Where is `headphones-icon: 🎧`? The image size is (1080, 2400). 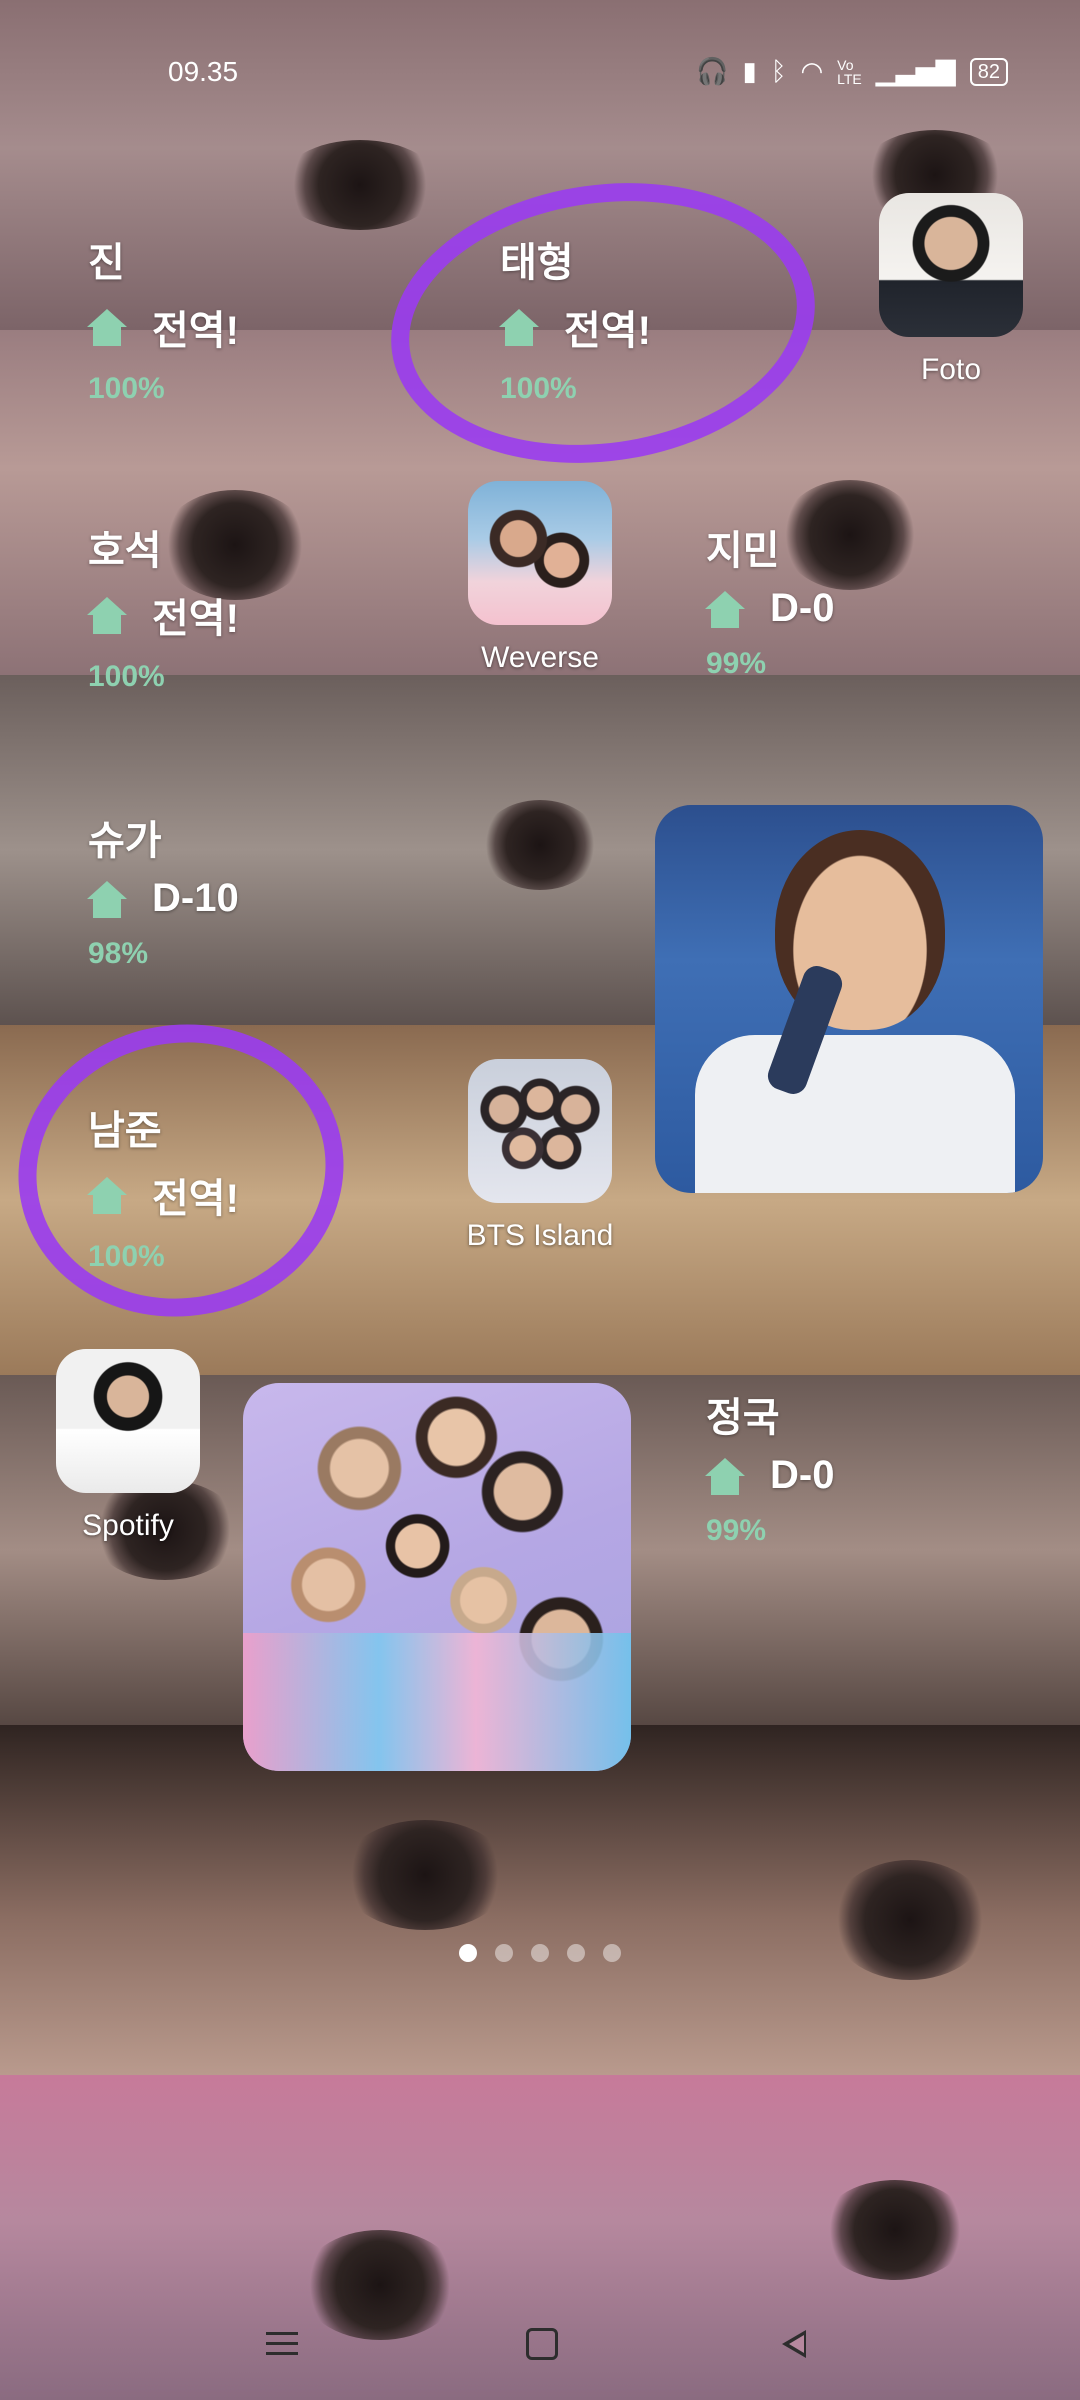 headphones-icon: 🎧 is located at coordinates (712, 71).